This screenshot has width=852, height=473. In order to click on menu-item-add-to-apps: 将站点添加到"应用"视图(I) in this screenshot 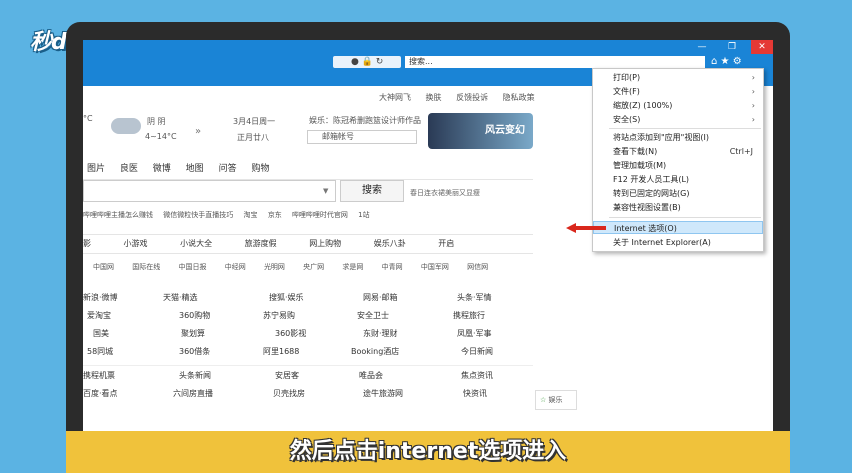, I will do `click(678, 137)`.